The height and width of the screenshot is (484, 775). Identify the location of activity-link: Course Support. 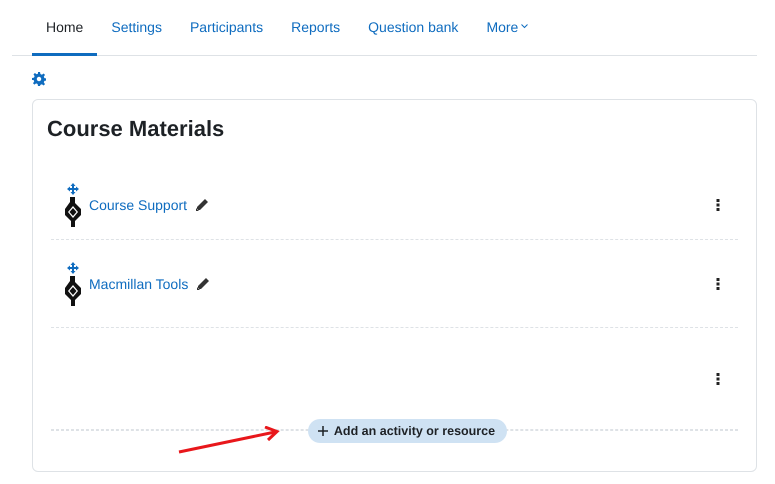
(138, 204).